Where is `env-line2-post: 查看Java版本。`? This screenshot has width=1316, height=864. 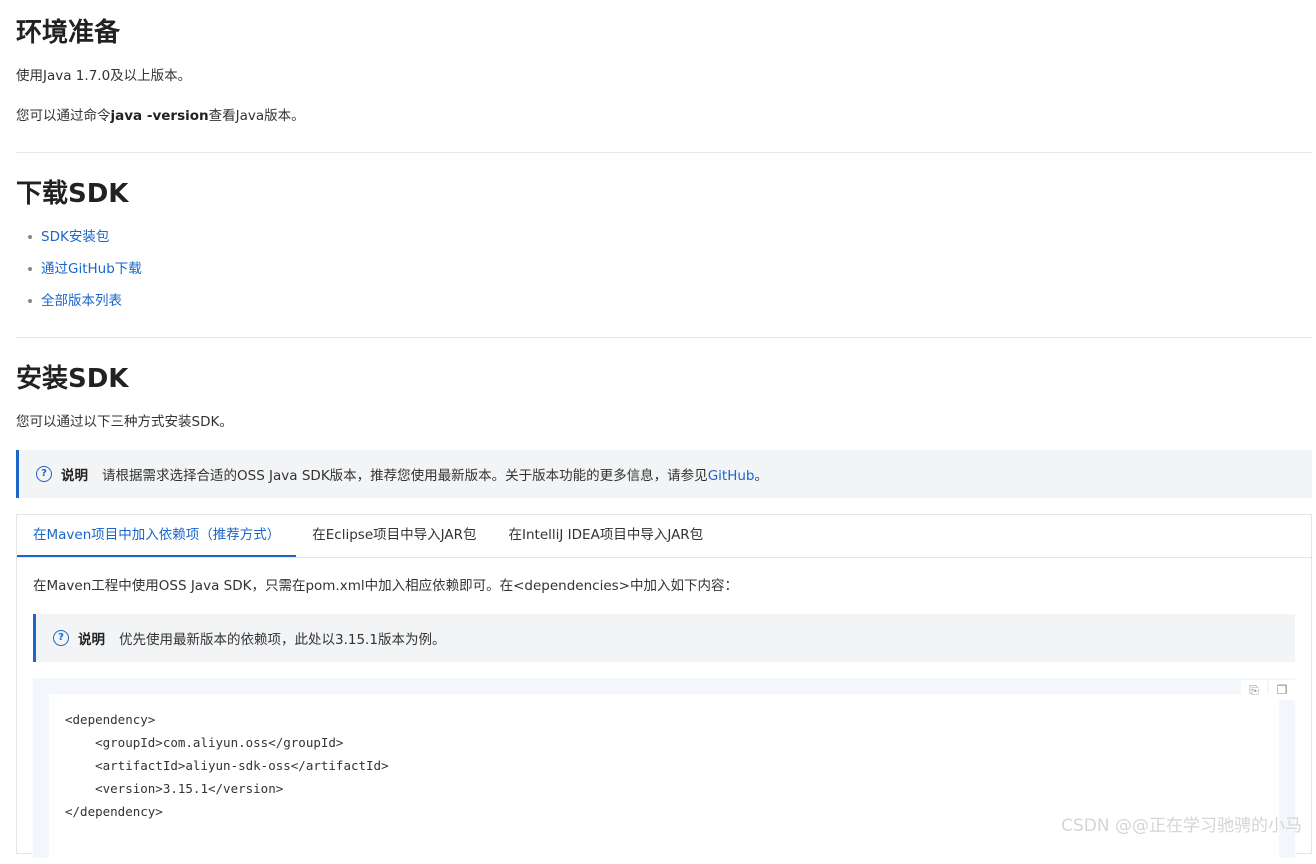
env-line2-post: 查看Java版本。 is located at coordinates (256, 116).